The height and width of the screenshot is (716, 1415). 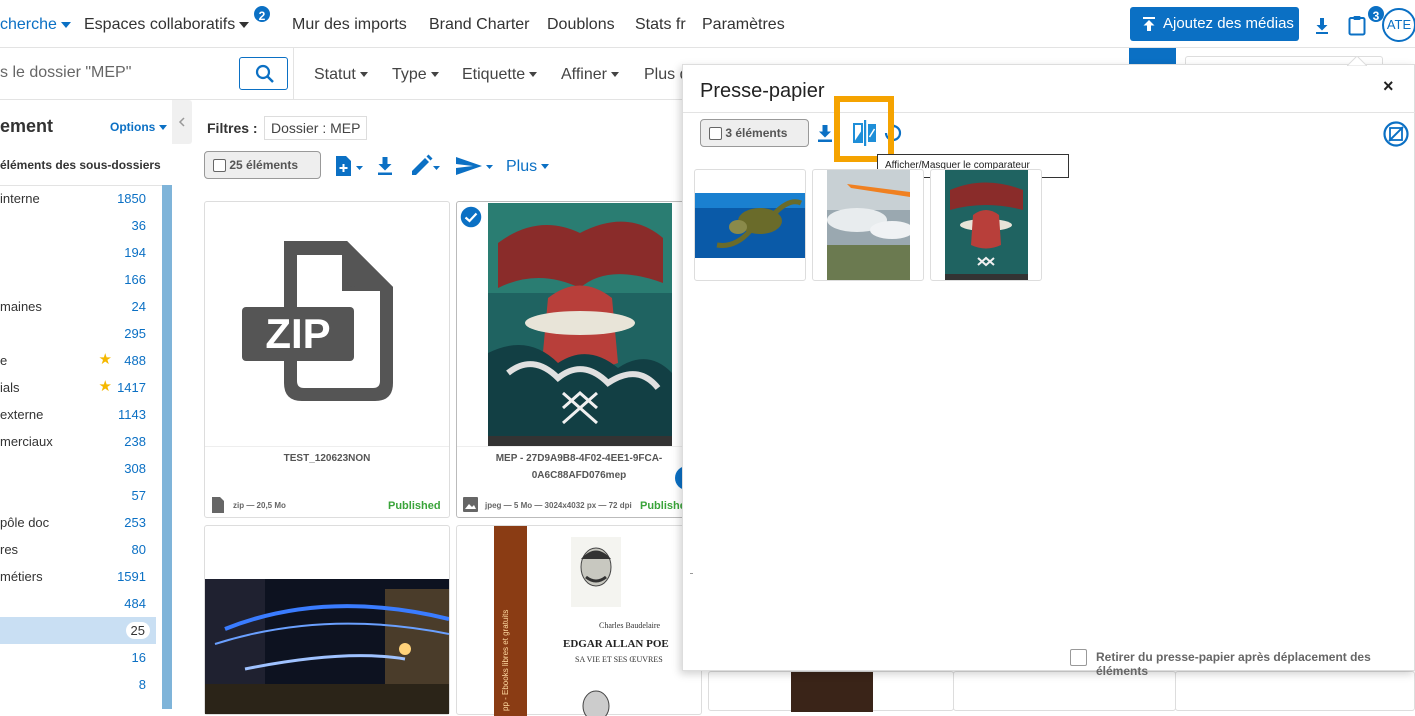 What do you see at coordinates (78, 333) in the screenshot?
I see `sidebar-folder-item: 295` at bounding box center [78, 333].